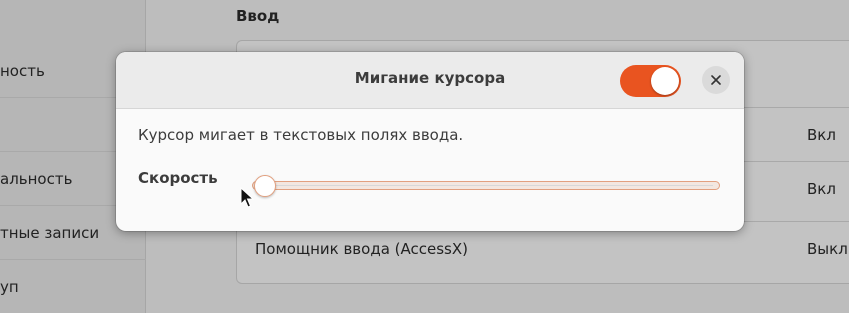  What do you see at coordinates (73, 286) in the screenshot?
I see `sidebar-item-5: уп` at bounding box center [73, 286].